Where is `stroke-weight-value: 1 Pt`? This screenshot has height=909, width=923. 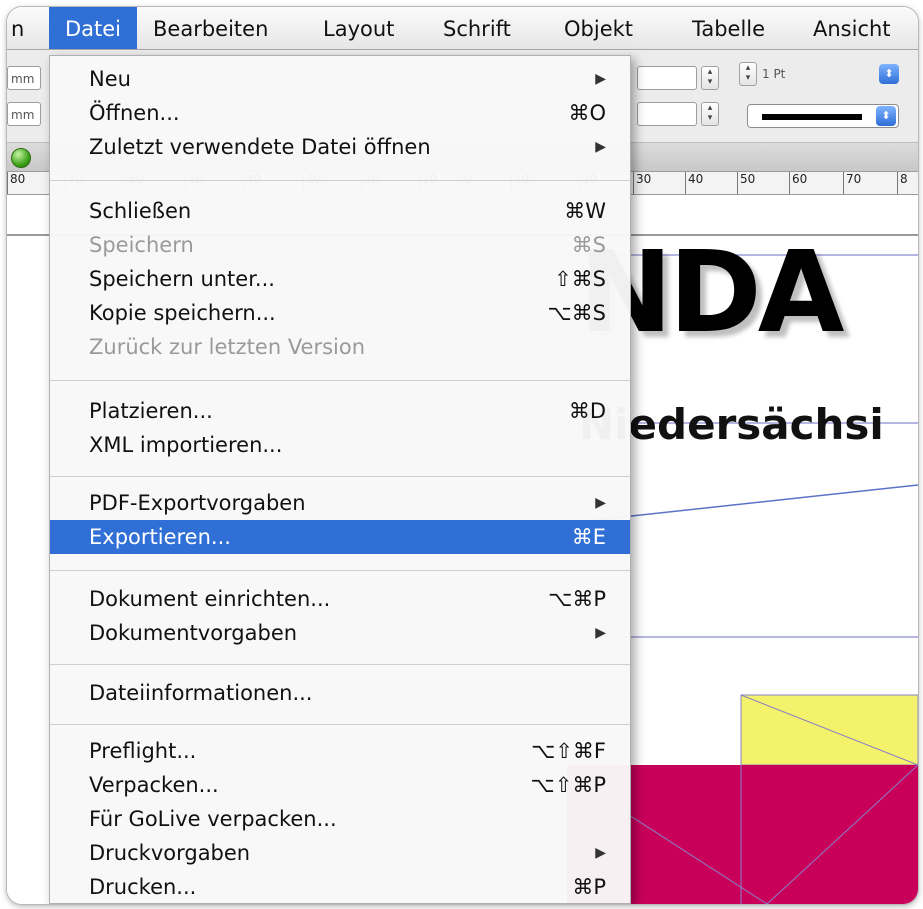
stroke-weight-value: 1 Pt is located at coordinates (804, 74).